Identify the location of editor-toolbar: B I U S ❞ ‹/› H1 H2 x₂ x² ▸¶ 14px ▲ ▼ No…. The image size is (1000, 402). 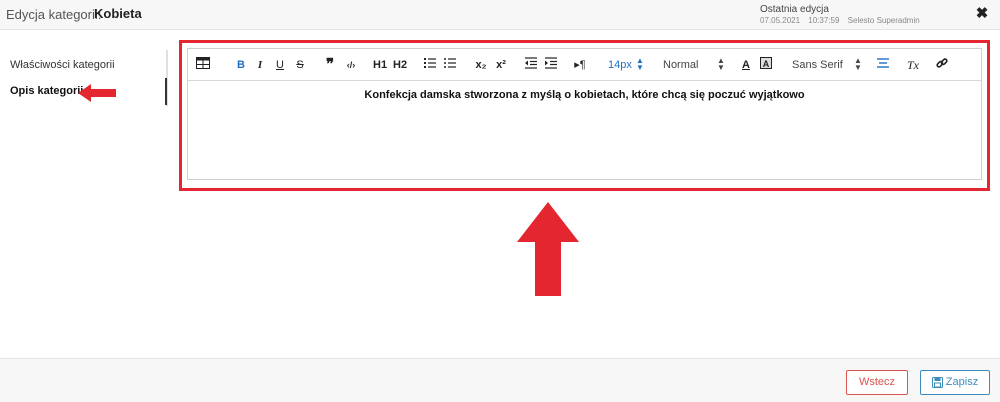
(584, 65).